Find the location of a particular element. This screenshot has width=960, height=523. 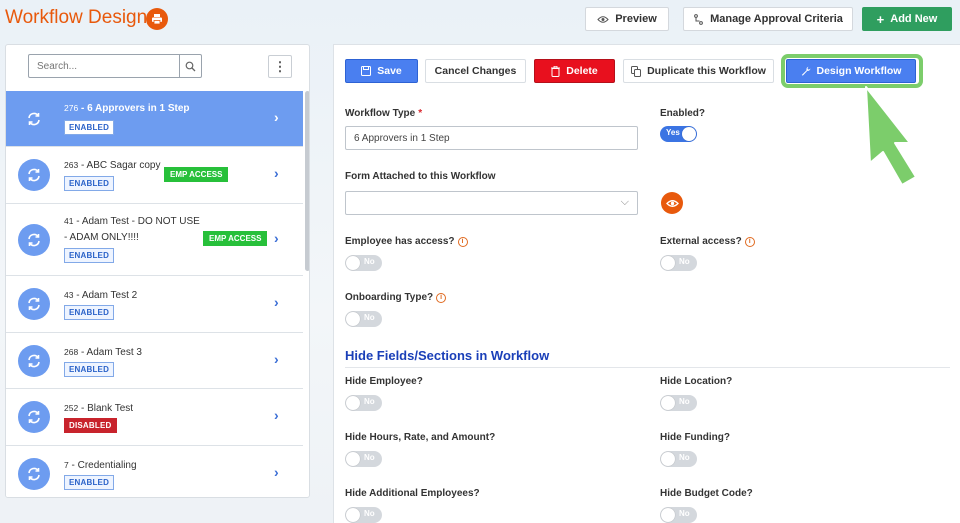

design-label: Design Workflow is located at coordinates (859, 71).